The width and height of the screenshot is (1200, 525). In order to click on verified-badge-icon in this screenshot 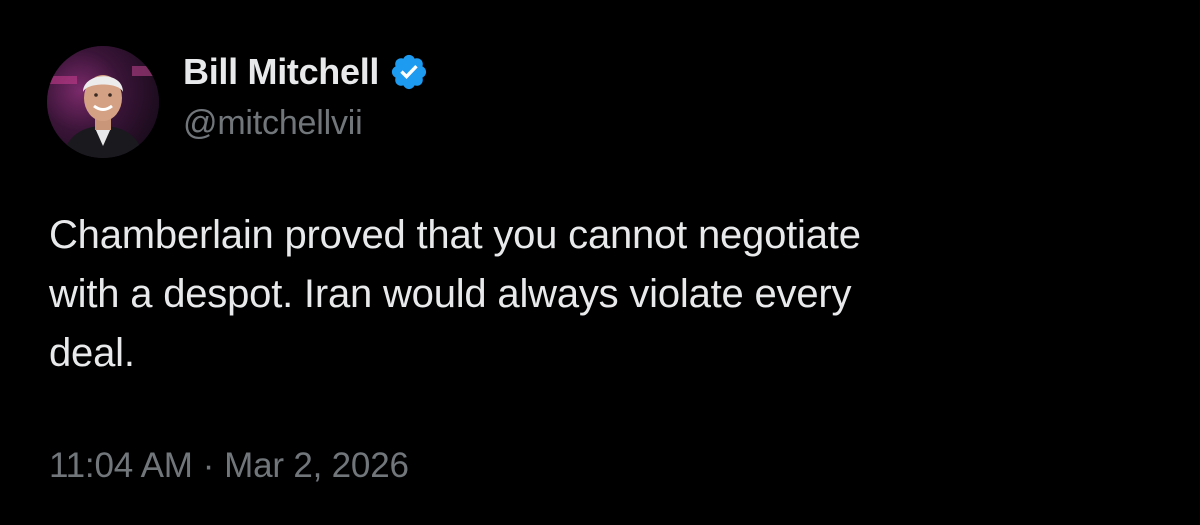, I will do `click(409, 72)`.